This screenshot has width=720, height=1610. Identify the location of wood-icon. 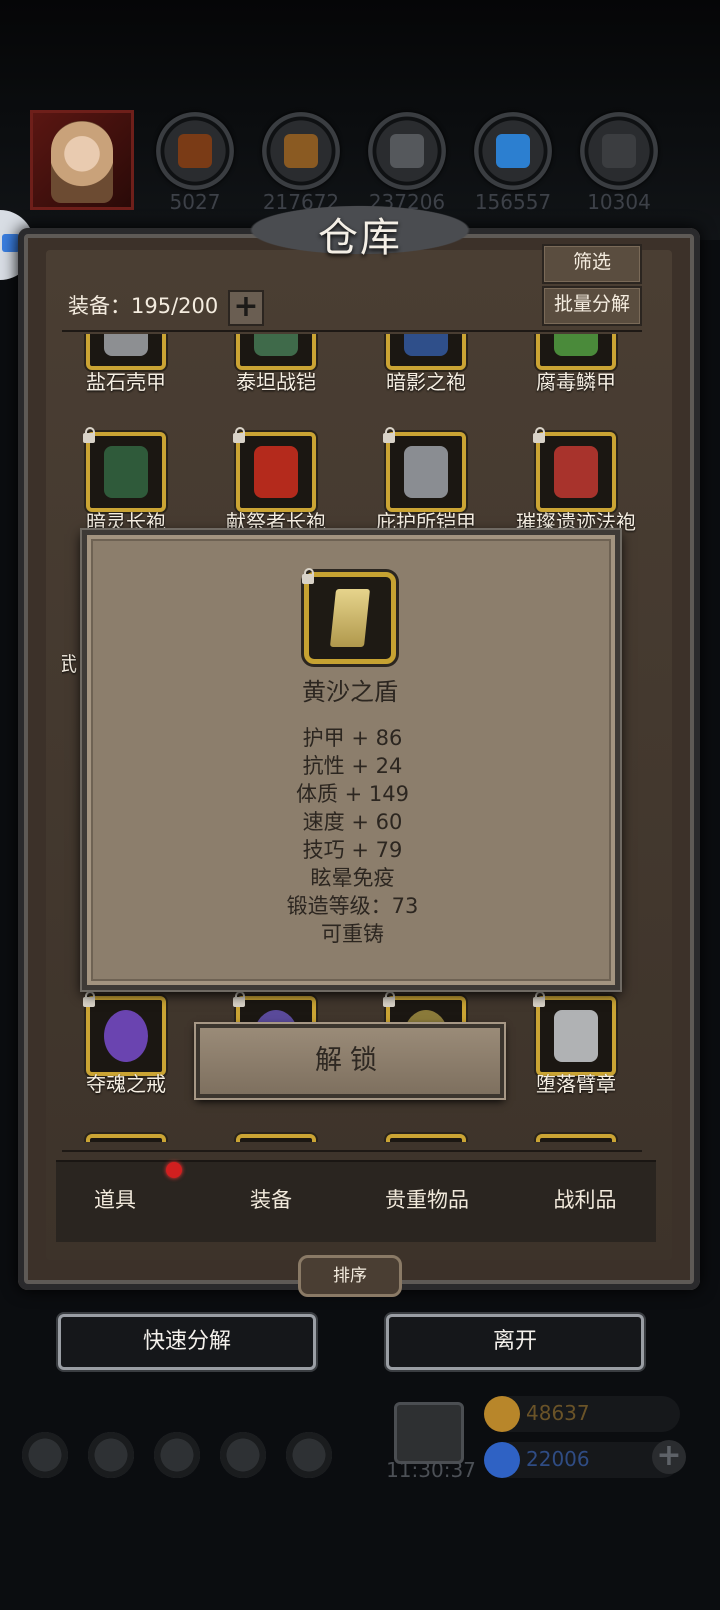
(195, 151).